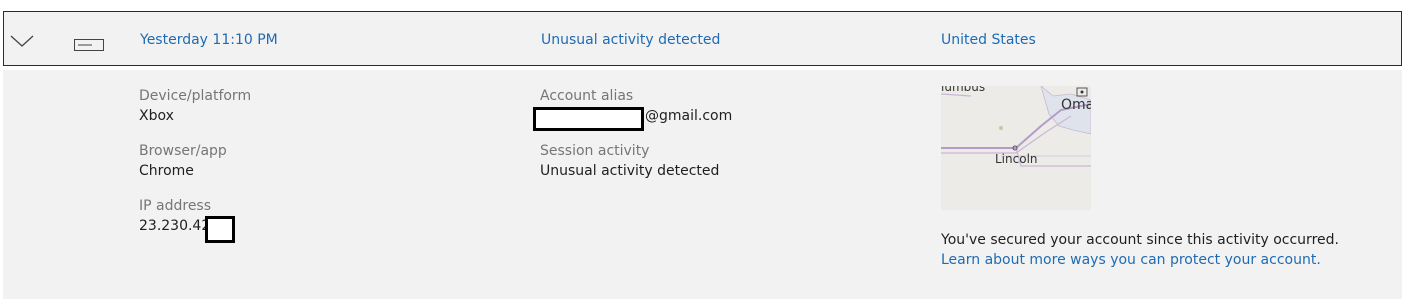 The height and width of the screenshot is (299, 1404). I want to click on activity-type: Unusual activity detected, so click(631, 40).